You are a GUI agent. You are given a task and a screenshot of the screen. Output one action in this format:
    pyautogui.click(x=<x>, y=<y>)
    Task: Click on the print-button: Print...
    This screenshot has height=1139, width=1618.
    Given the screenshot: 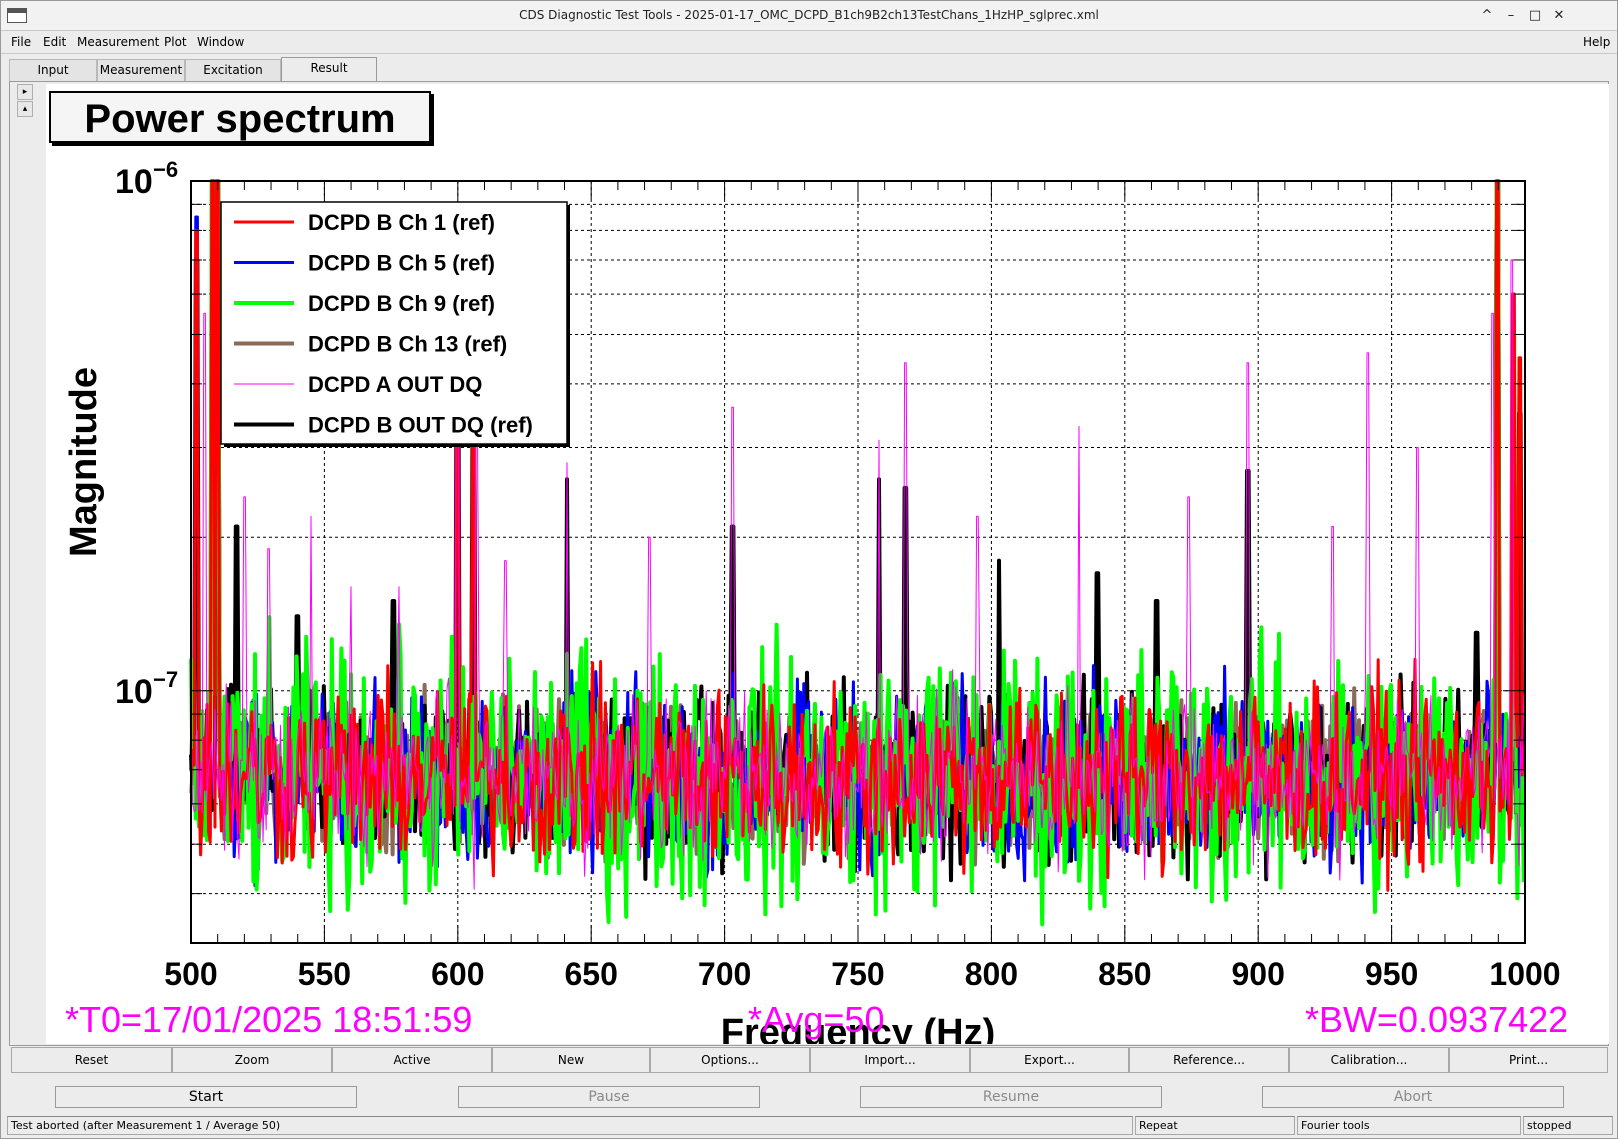 What is the action you would take?
    pyautogui.click(x=1528, y=1060)
    